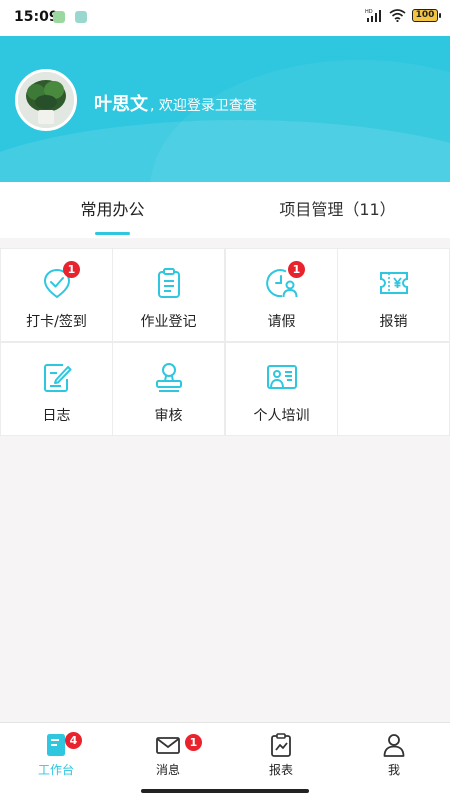  What do you see at coordinates (393, 295) in the screenshot?
I see `grid-item-reimburse: 报销` at bounding box center [393, 295].